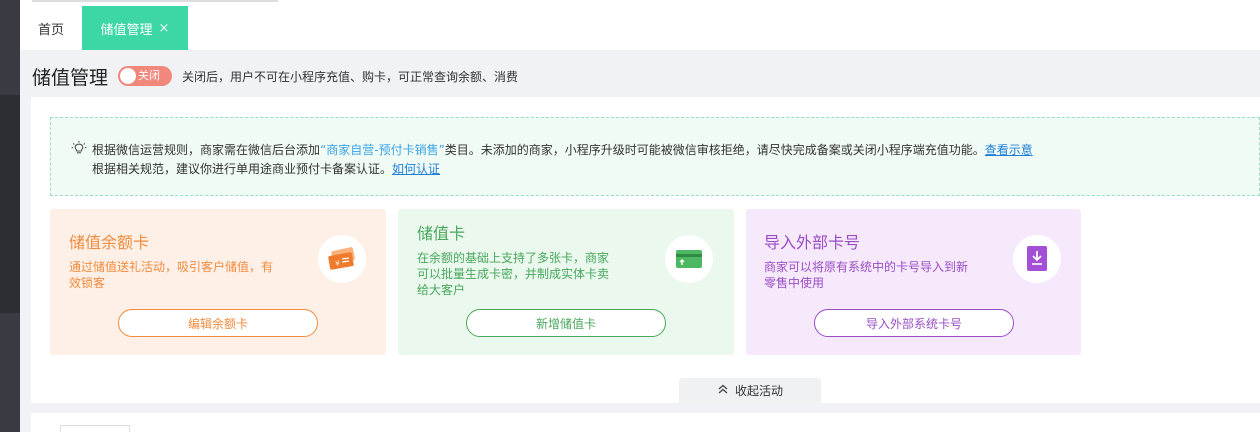  I want to click on card-icon, so click(689, 259).